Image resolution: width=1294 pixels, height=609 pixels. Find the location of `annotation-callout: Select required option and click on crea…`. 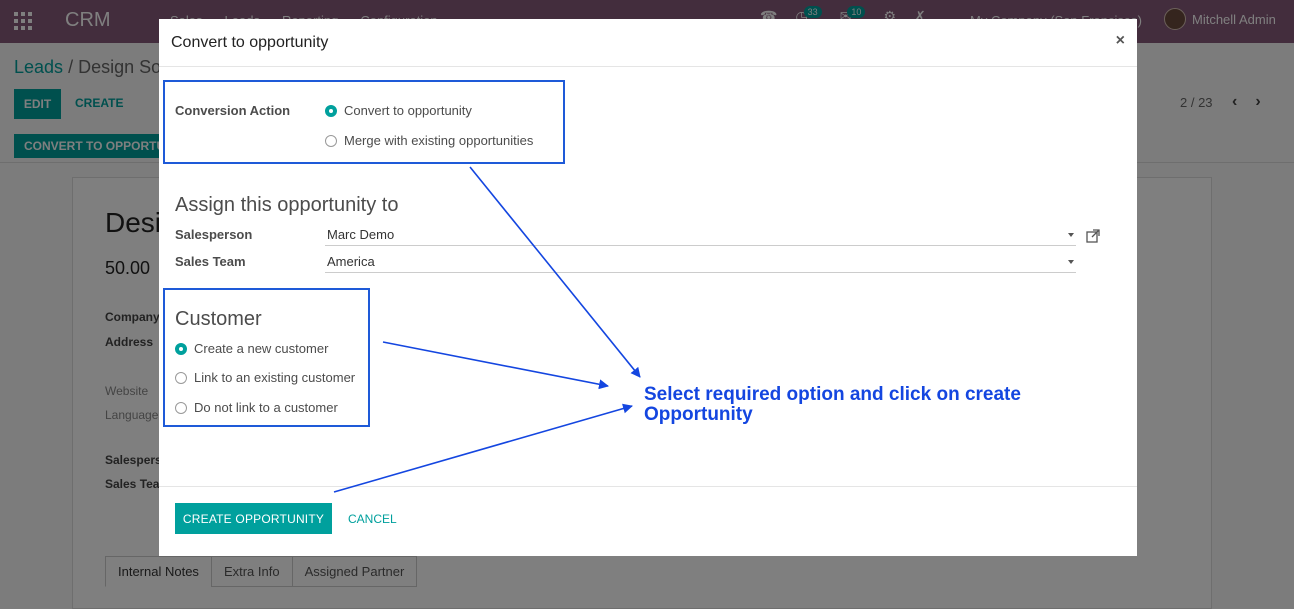

annotation-callout: Select required option and click on crea… is located at coordinates (832, 404).